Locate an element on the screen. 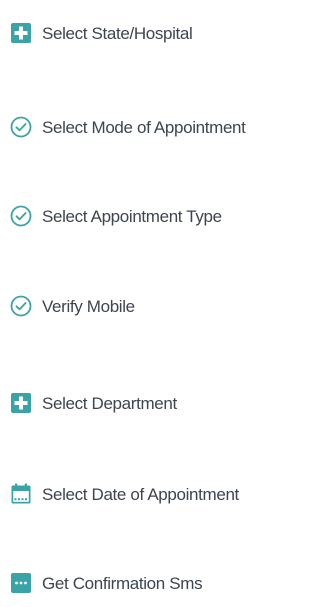  step-select-date-of-appointment: Select Date of Appointment is located at coordinates (124, 494).